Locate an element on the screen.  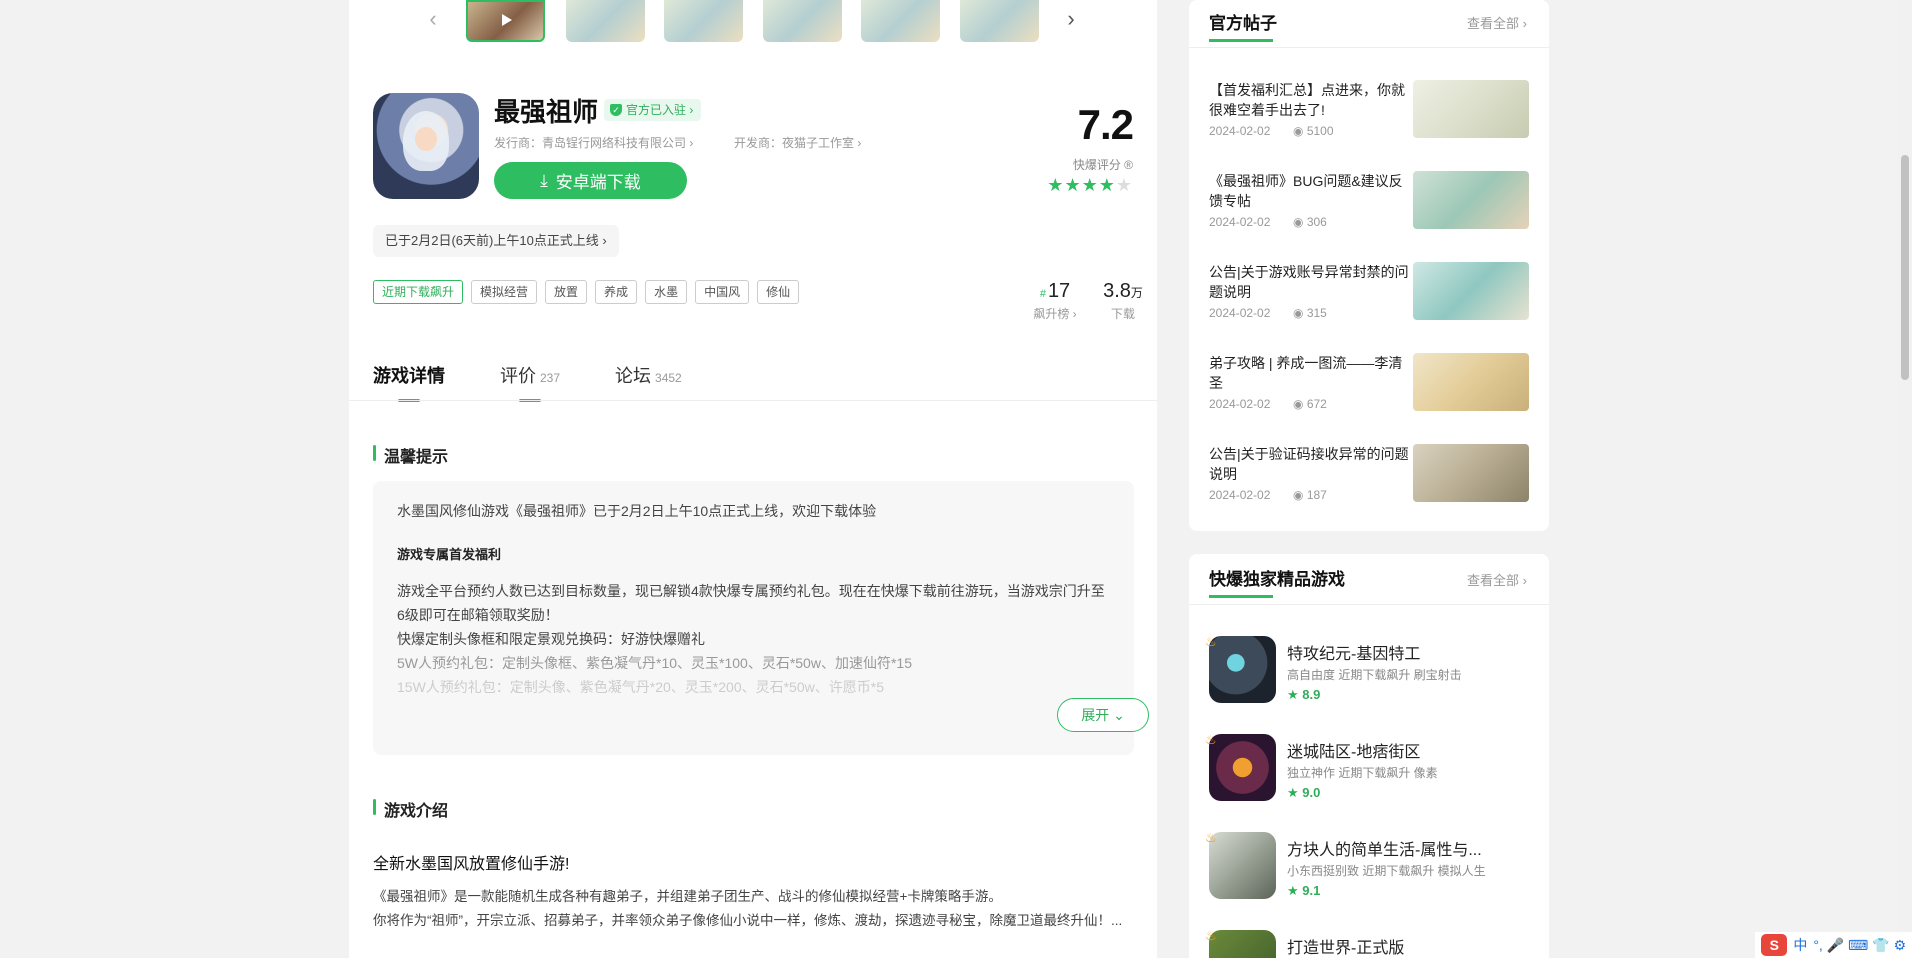
game-tag: 放置 is located at coordinates (566, 292).